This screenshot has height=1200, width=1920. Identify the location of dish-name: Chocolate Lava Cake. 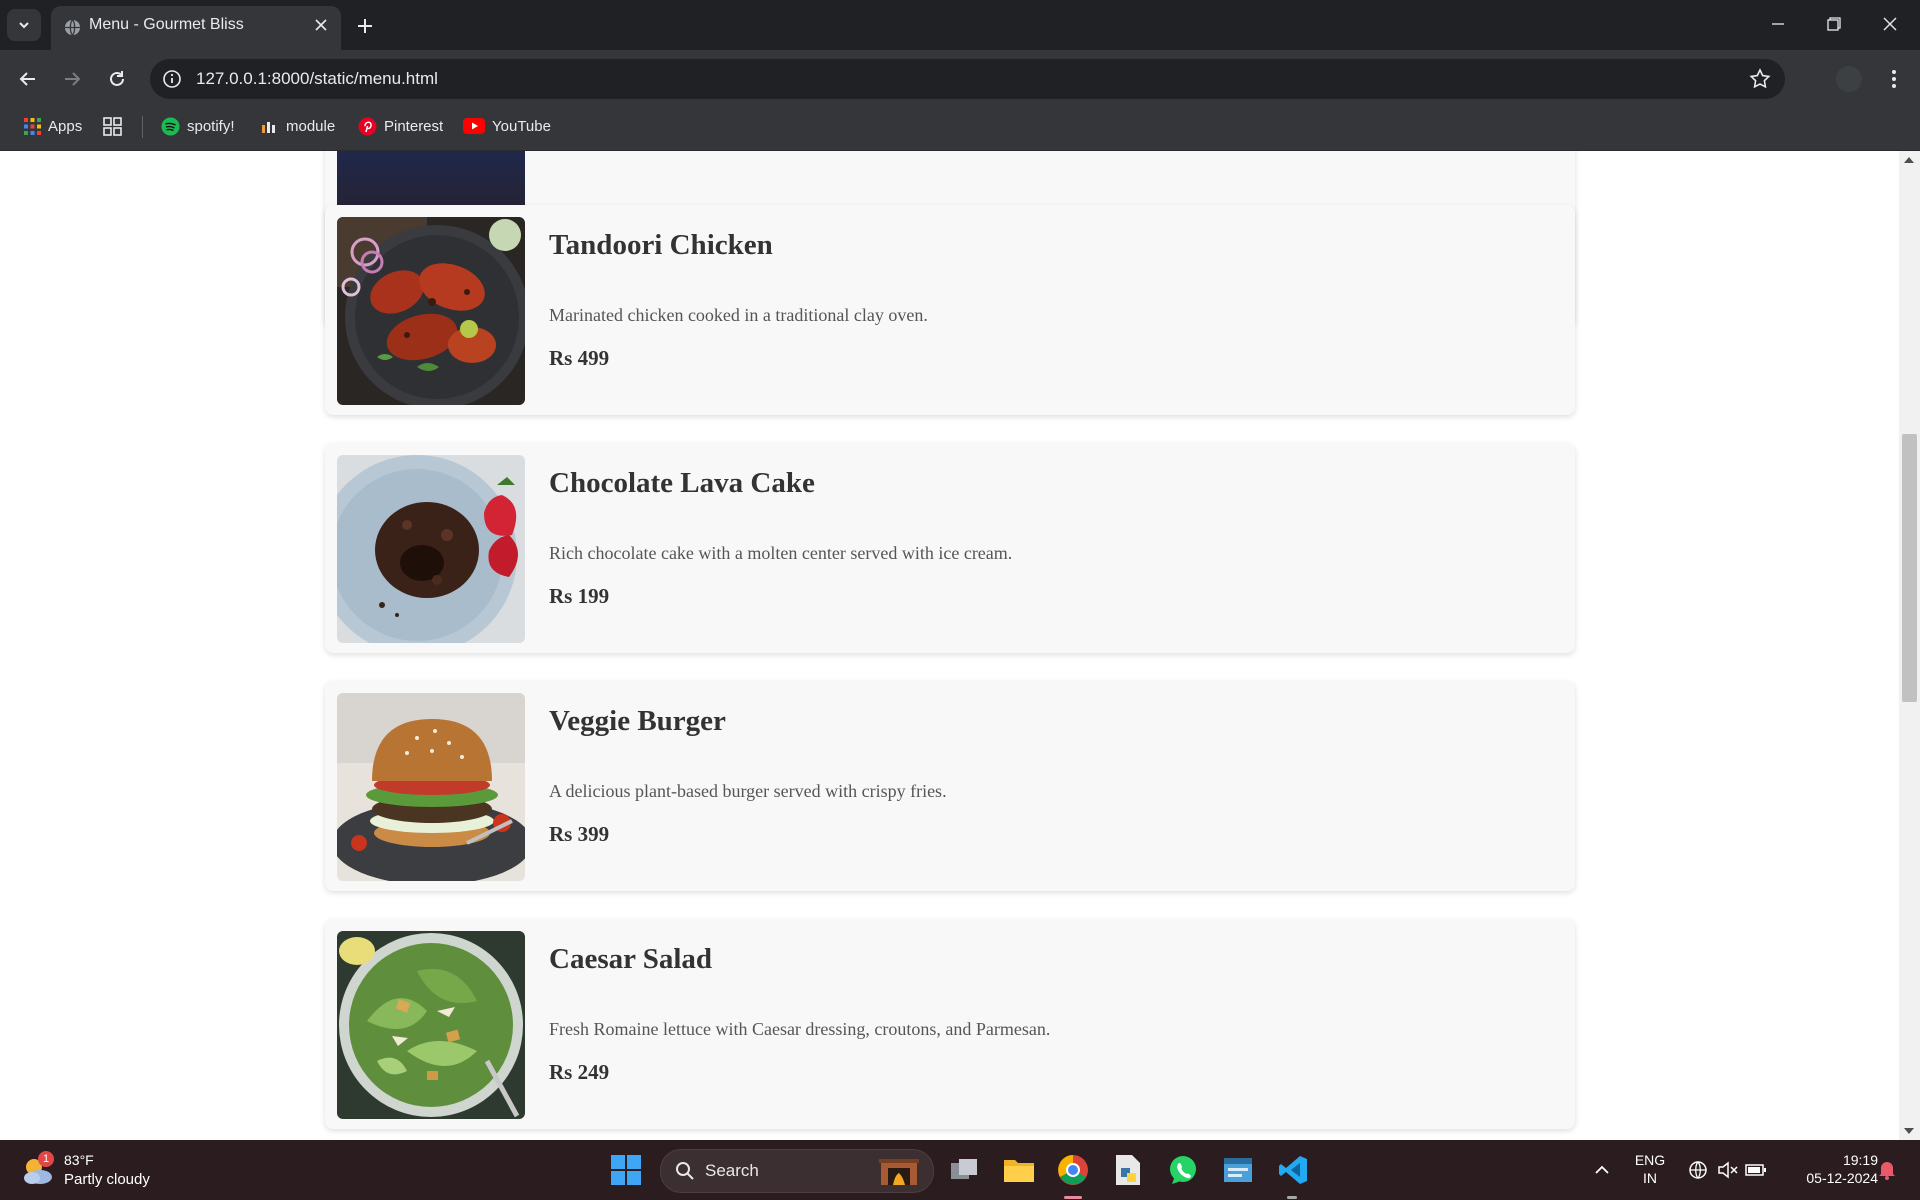
(682, 483).